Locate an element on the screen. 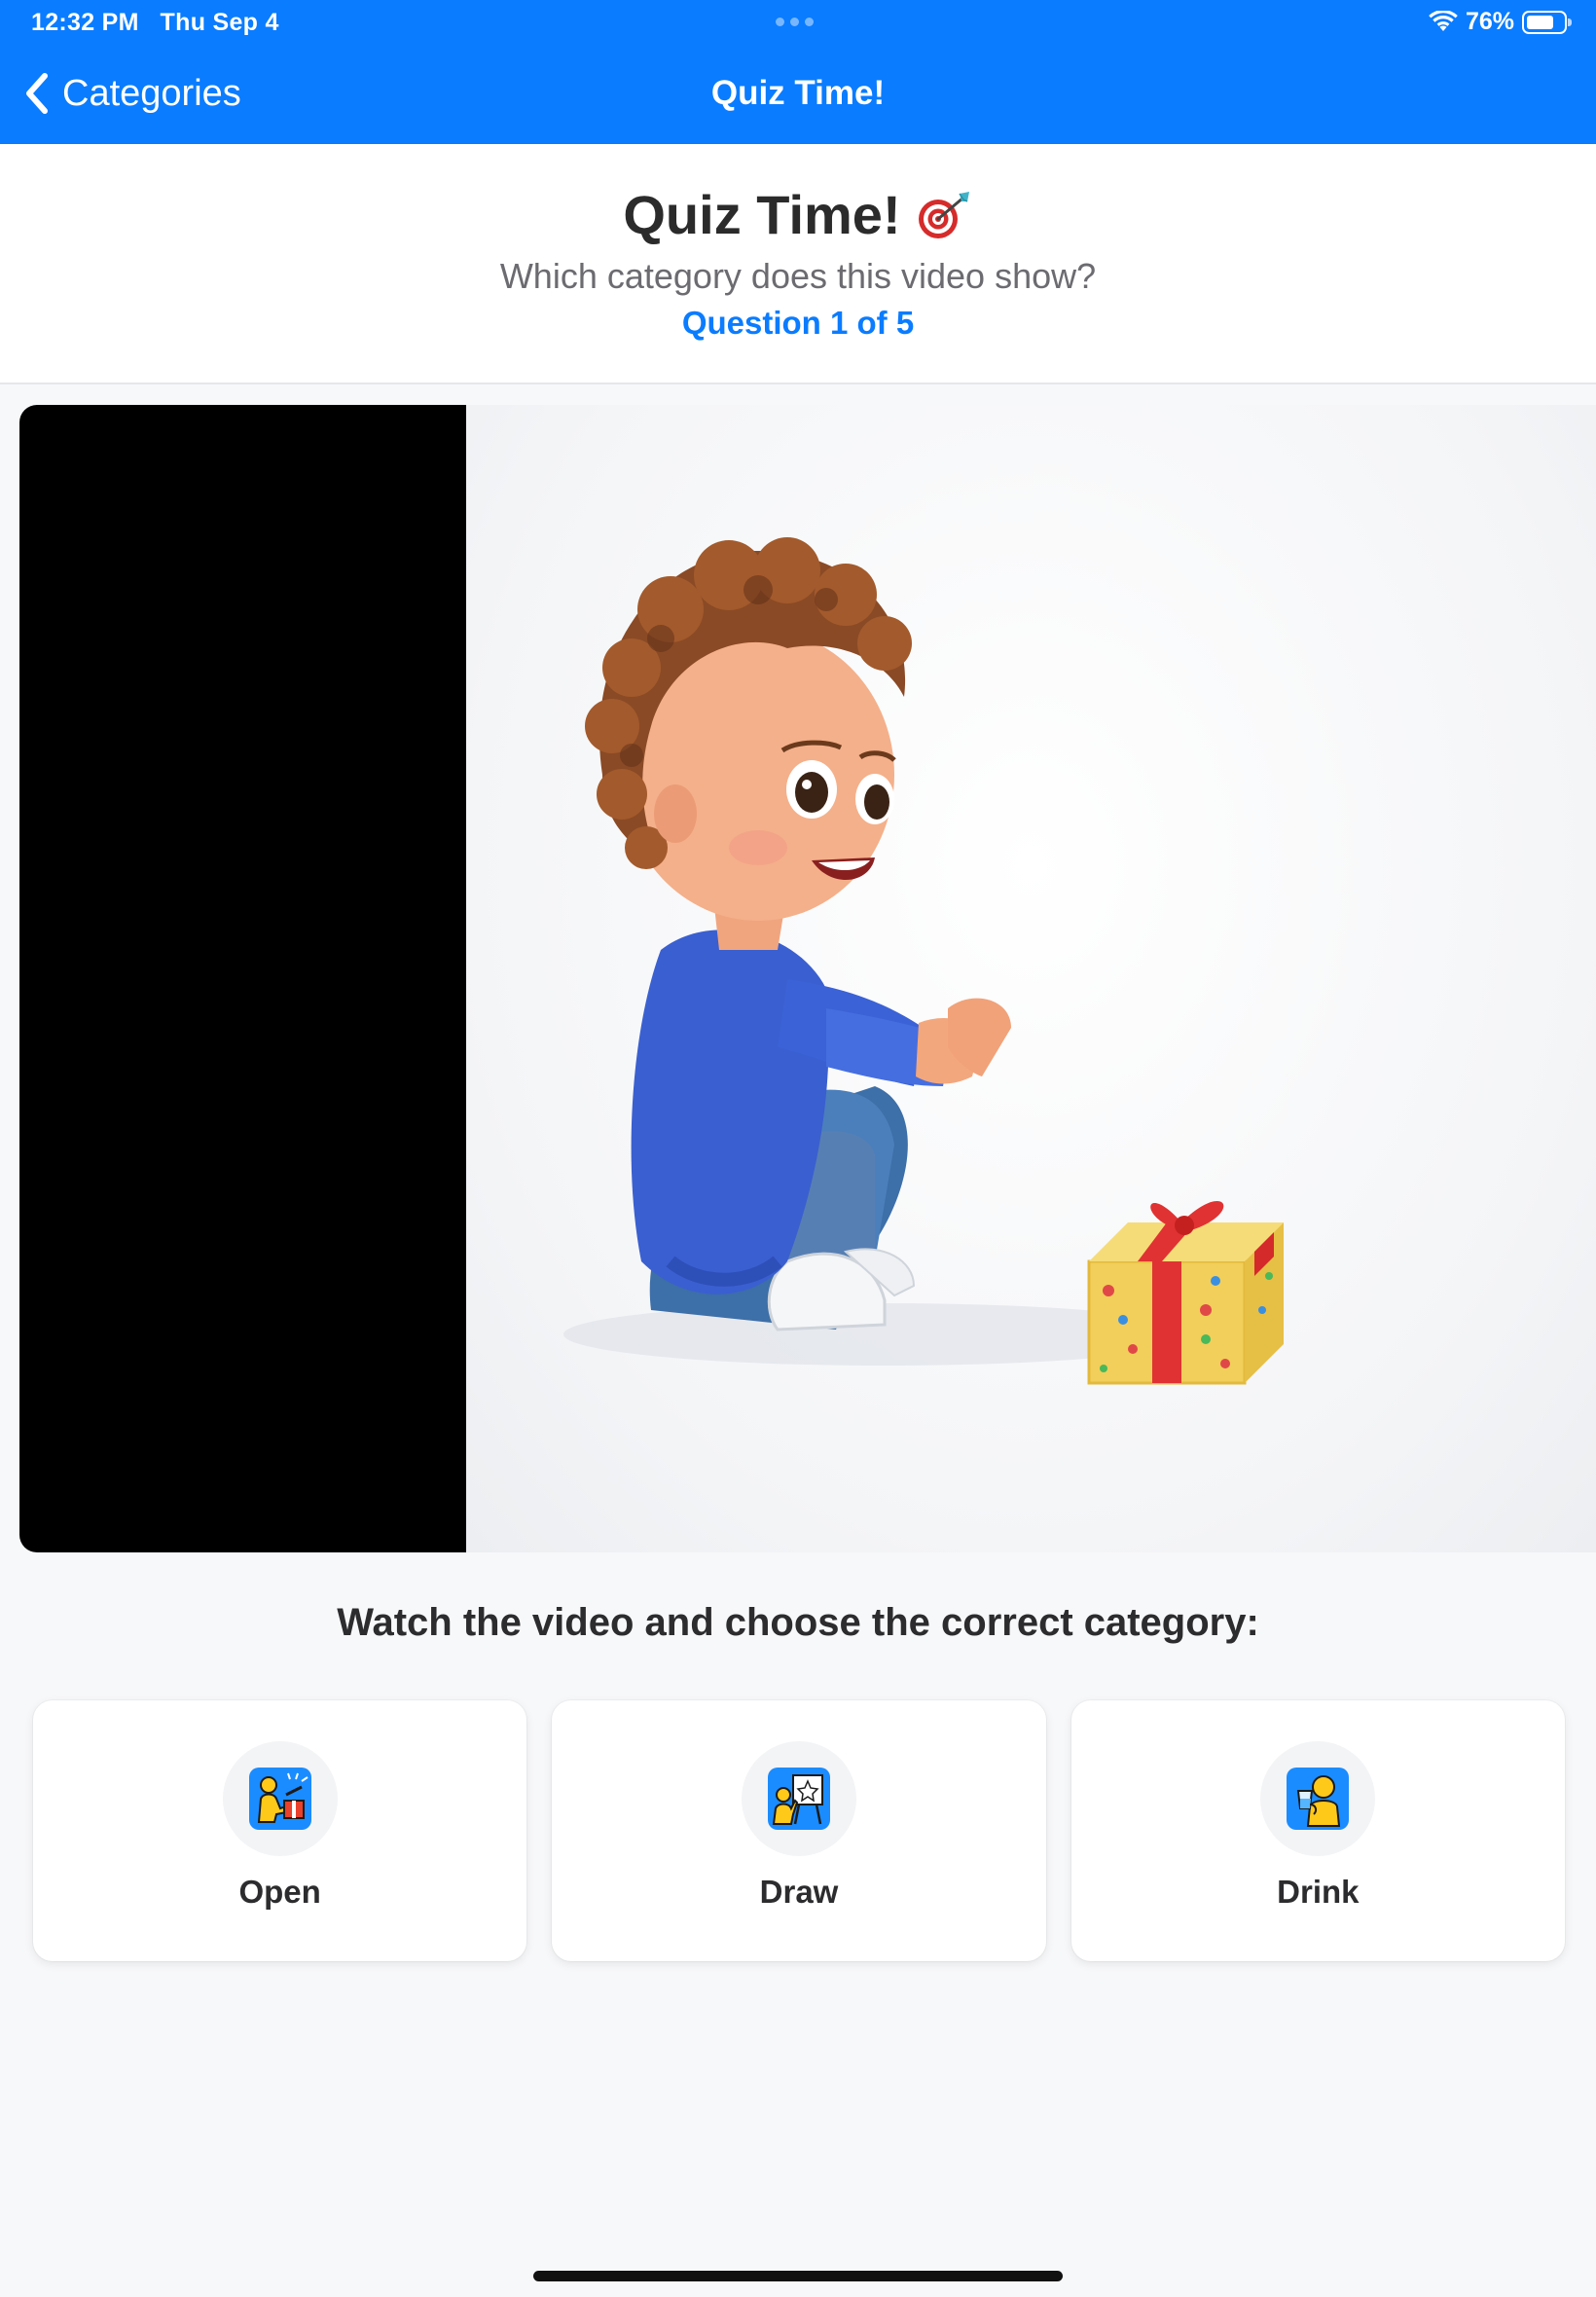 The width and height of the screenshot is (1596, 2297). option-card-draw: Draw is located at coordinates (799, 1830).